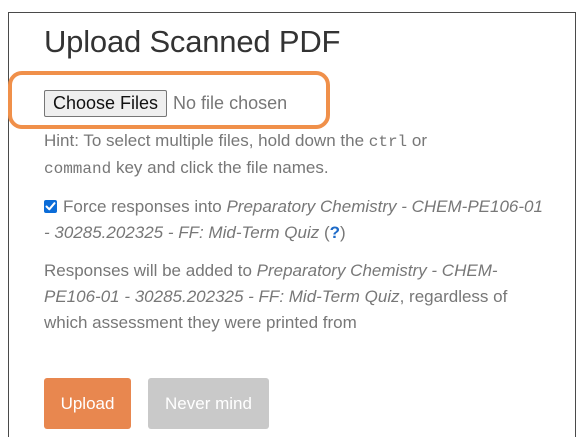  What do you see at coordinates (417, 140) in the screenshot?
I see `hint-mid: or` at bounding box center [417, 140].